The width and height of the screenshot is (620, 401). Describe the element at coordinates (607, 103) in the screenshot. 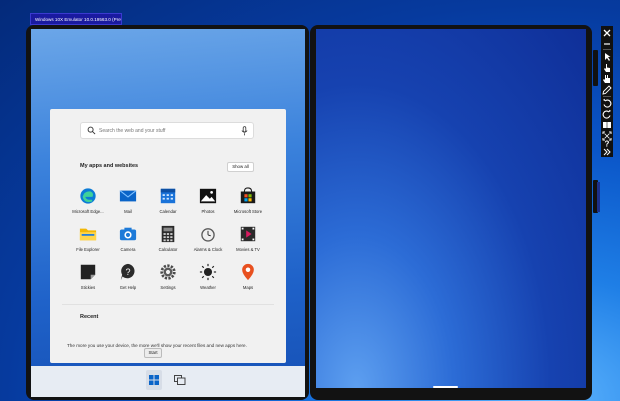

I see `rotate-left-icon` at that location.